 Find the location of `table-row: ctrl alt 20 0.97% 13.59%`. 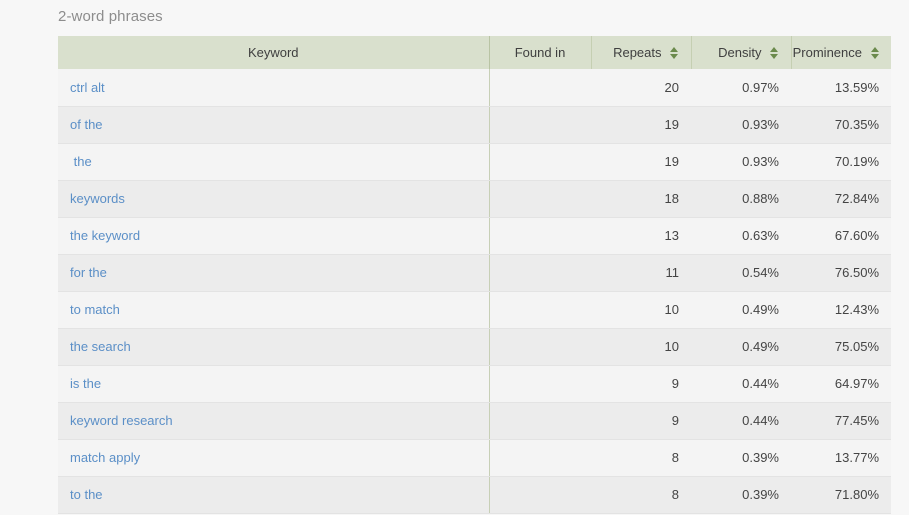

table-row: ctrl alt 20 0.97% 13.59% is located at coordinates (474, 88).